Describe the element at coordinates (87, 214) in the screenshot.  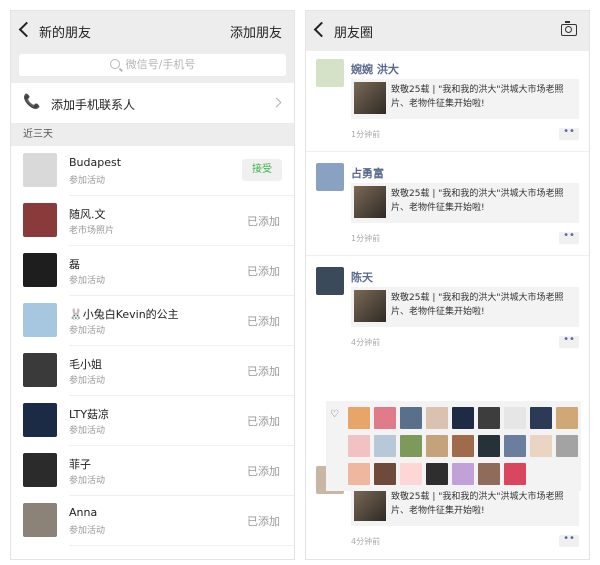
I see `contact-name: 随风.文` at that location.